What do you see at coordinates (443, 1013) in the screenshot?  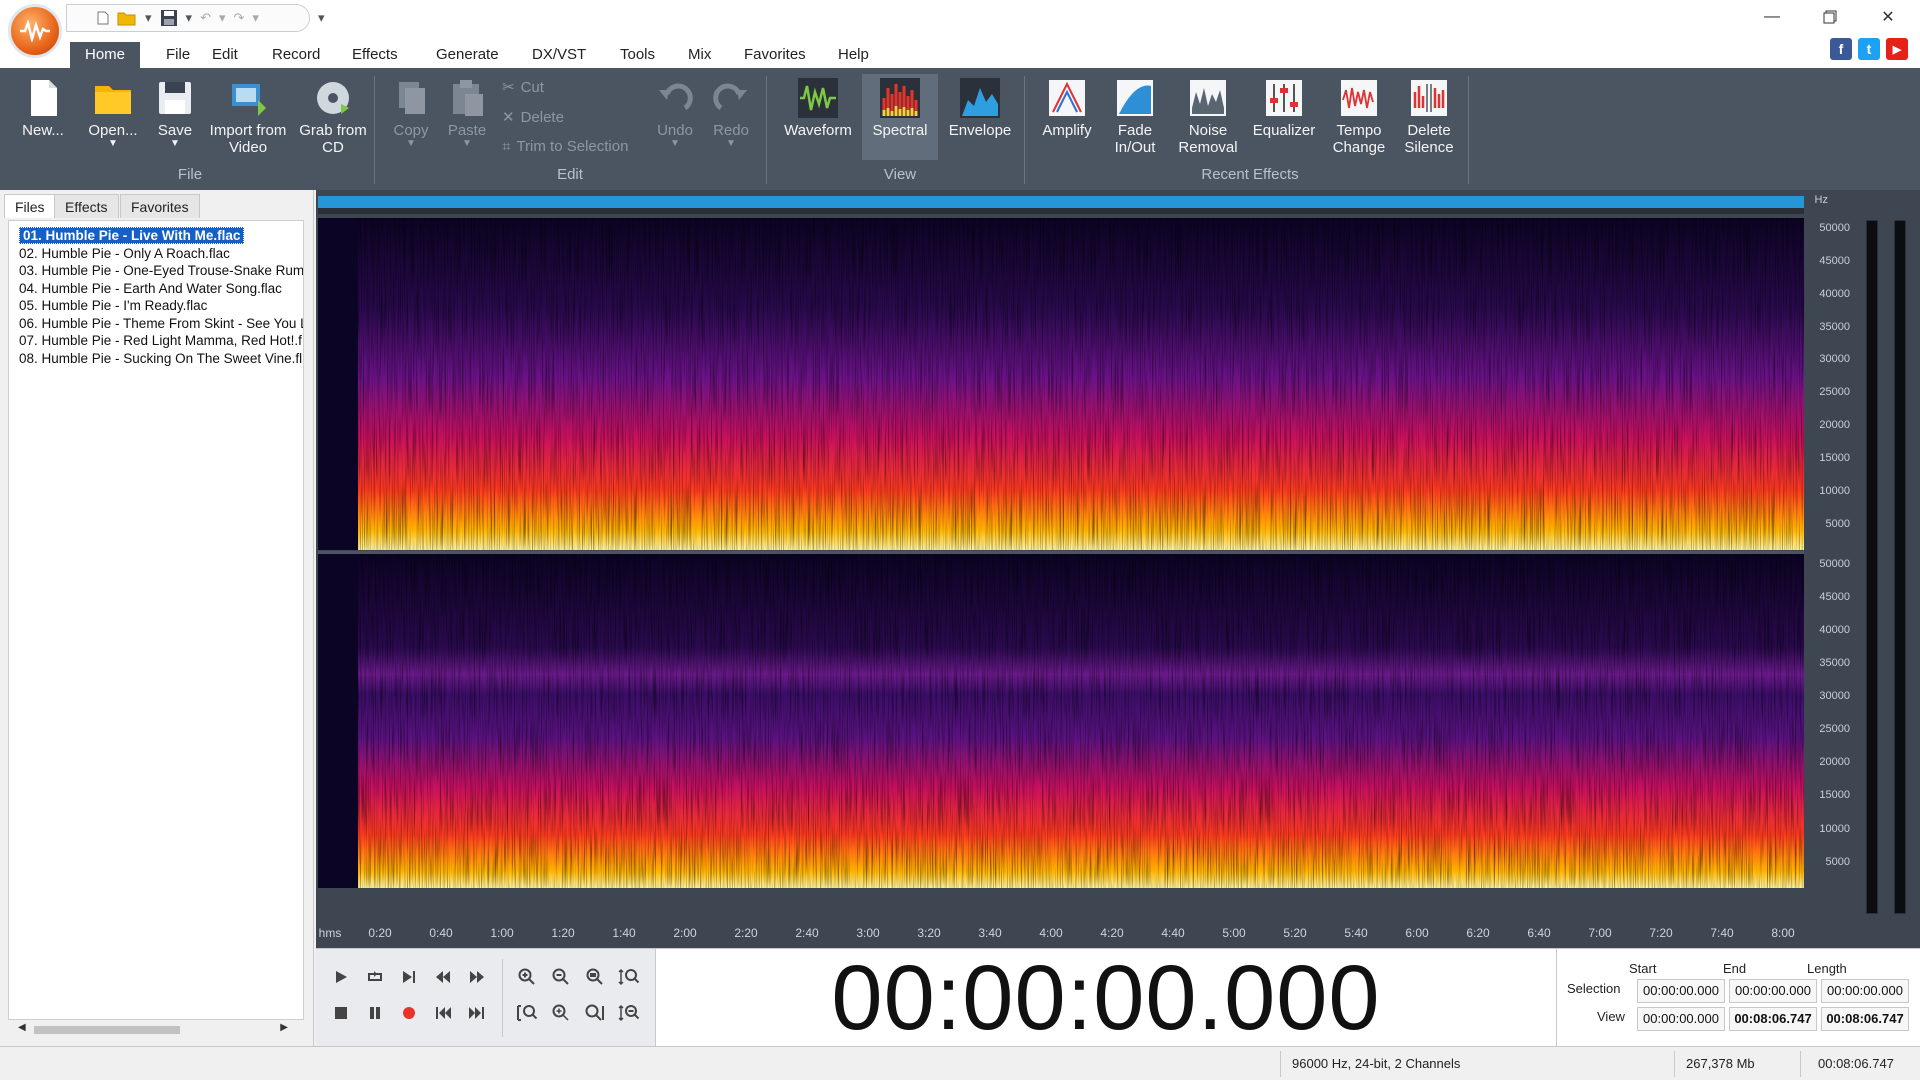 I see `go-to-start-button` at bounding box center [443, 1013].